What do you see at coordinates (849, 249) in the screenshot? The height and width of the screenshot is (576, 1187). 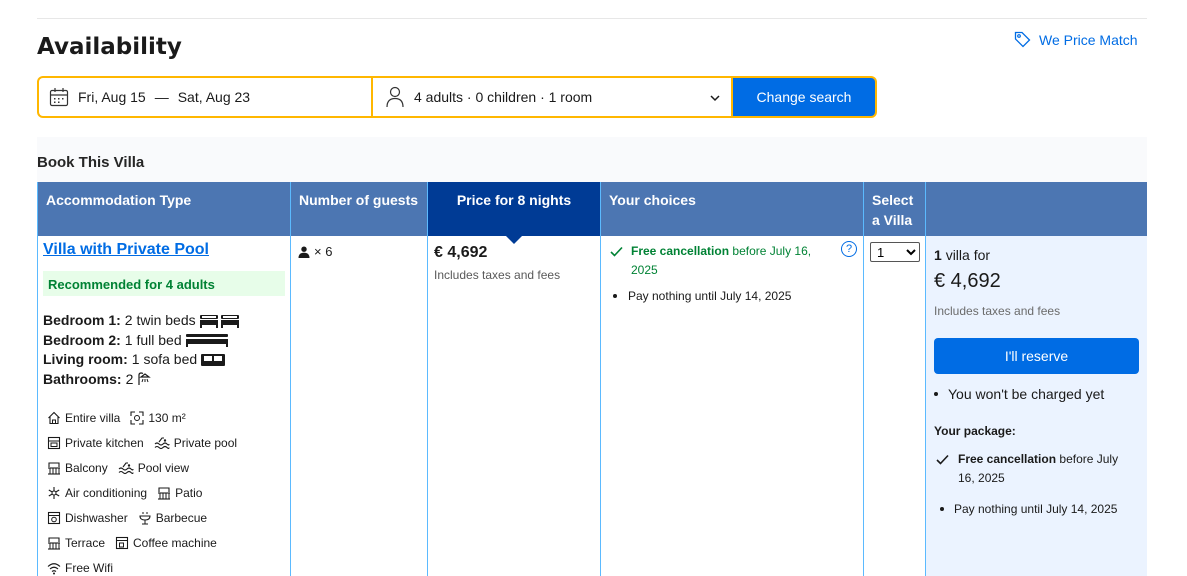 I see `help-icon: ?` at bounding box center [849, 249].